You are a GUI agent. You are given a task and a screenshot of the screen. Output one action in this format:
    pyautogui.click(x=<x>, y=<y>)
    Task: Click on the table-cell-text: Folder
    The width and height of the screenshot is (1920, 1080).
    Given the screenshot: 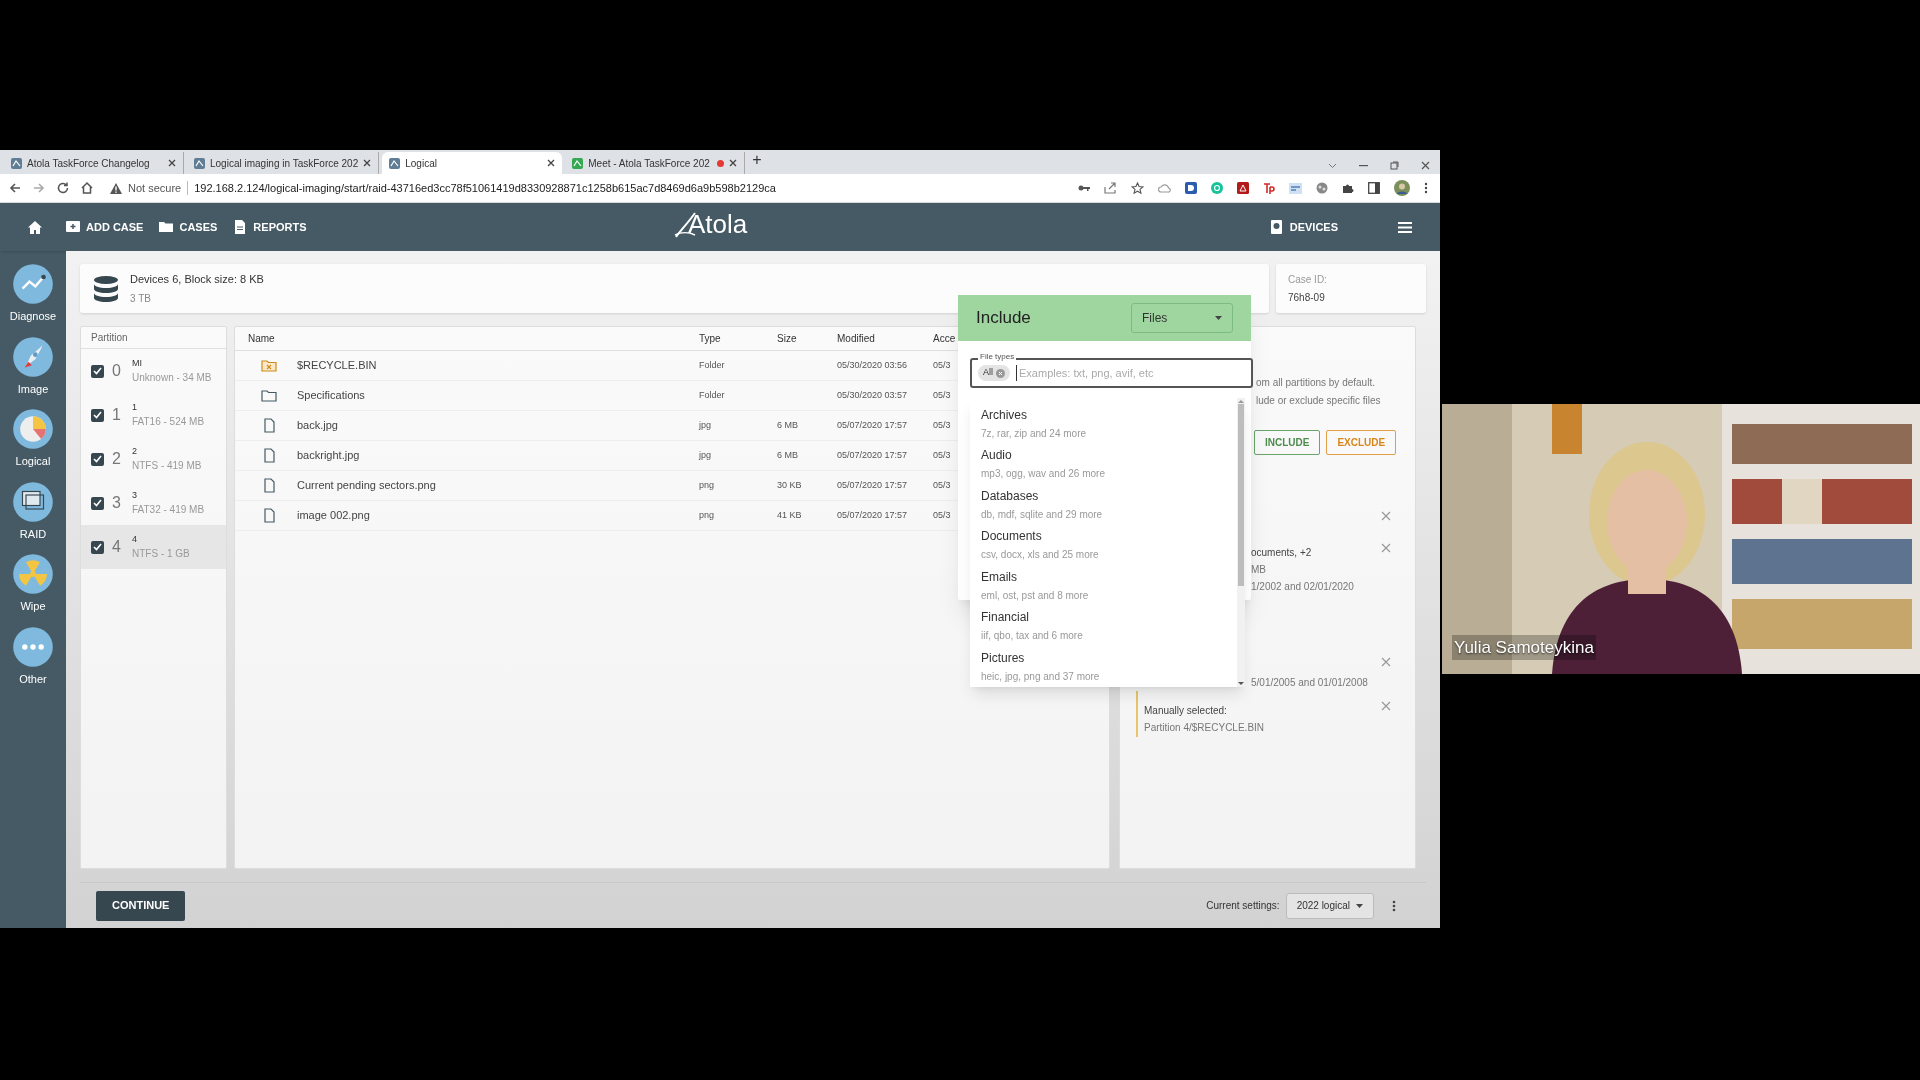 What is the action you would take?
    pyautogui.click(x=712, y=395)
    